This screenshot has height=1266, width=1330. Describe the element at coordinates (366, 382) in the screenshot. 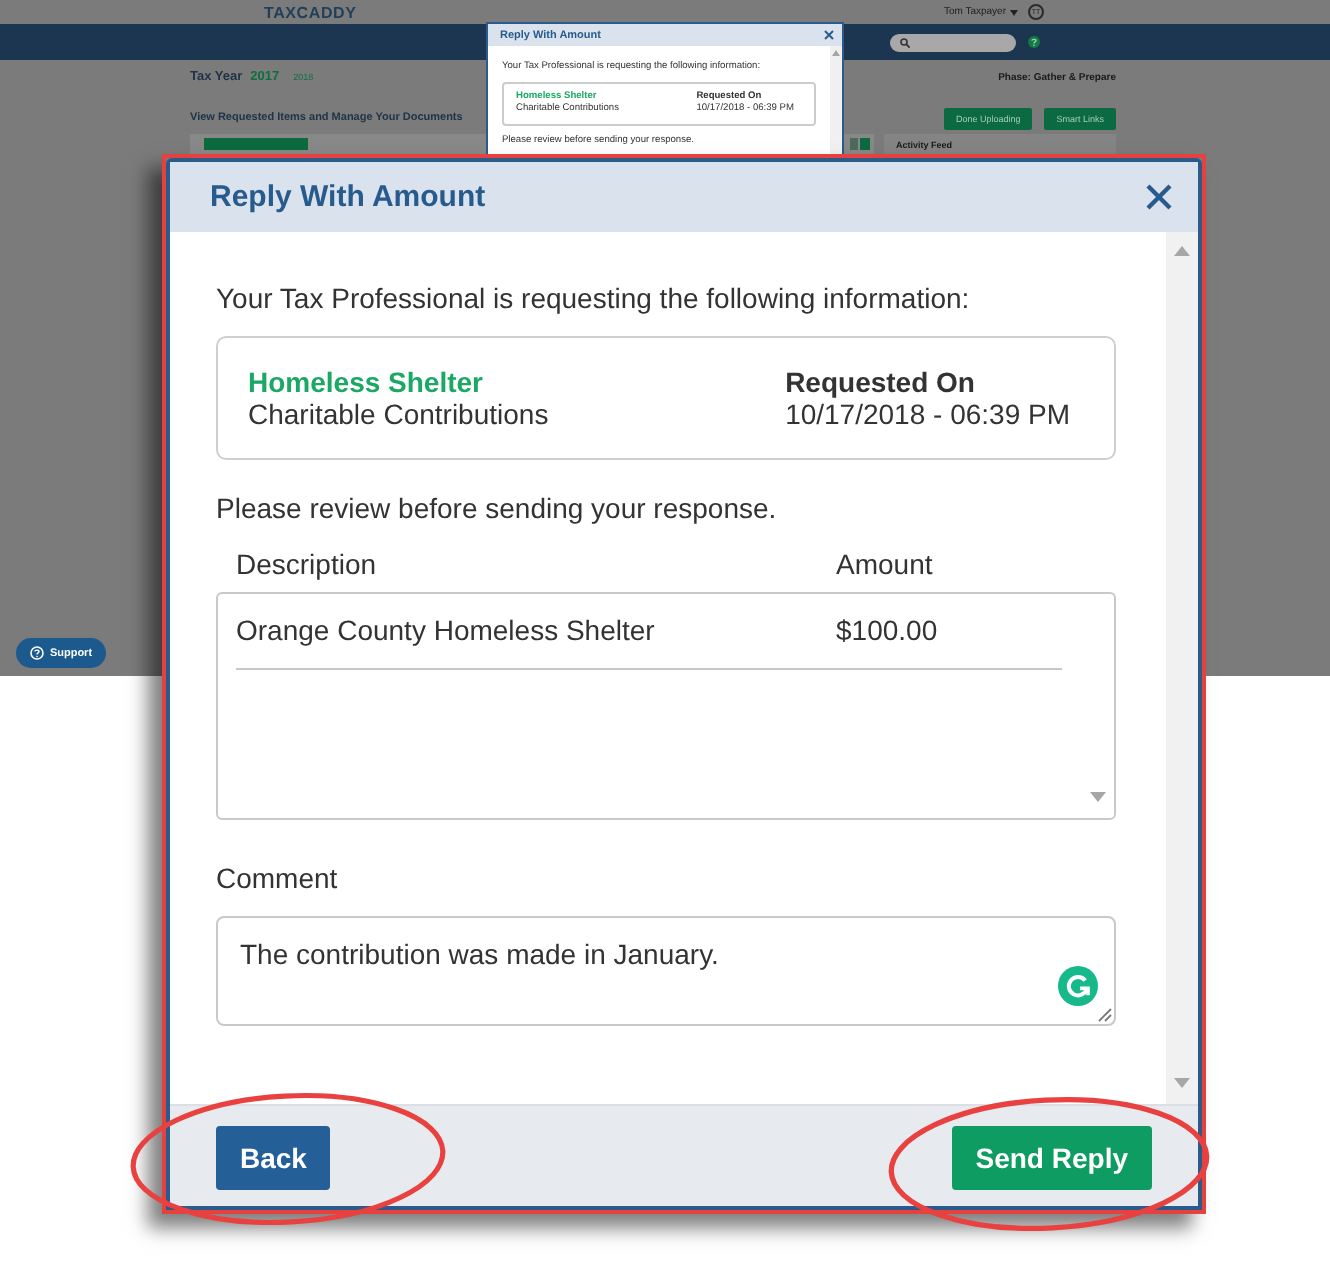

I see `request-item: Homeless Shelter` at that location.